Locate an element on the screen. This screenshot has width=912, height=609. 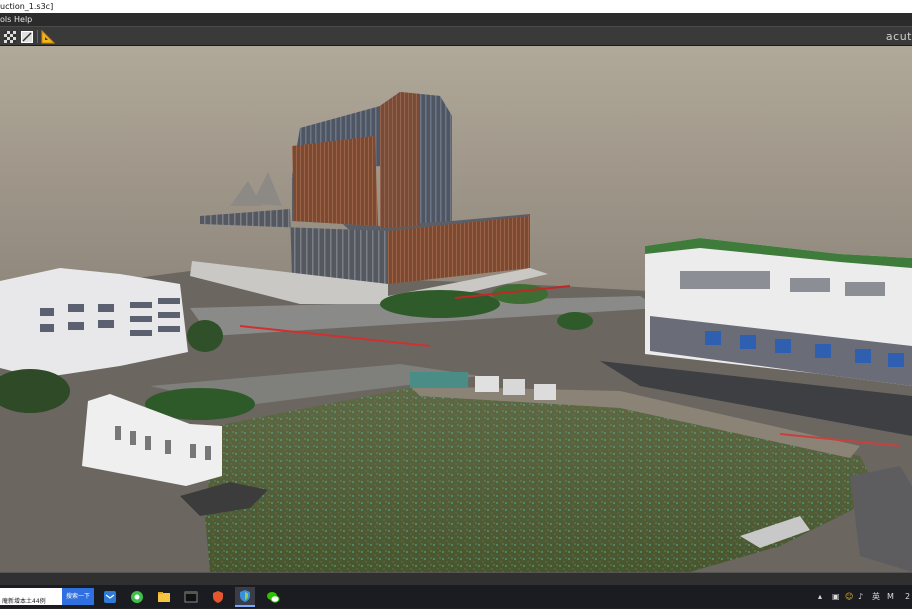
file-explorer-icon is located at coordinates (164, 597).